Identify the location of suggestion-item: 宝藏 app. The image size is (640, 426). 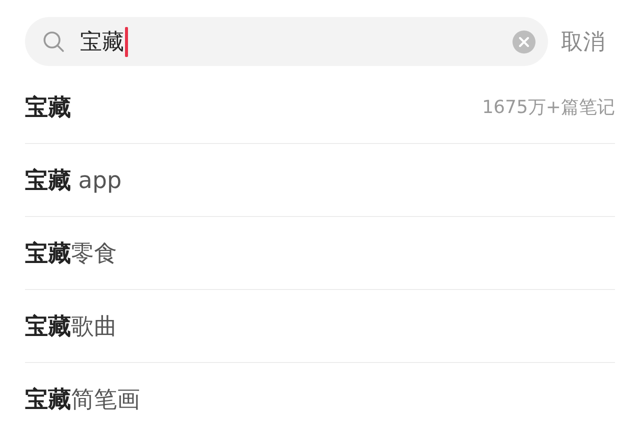
(73, 180).